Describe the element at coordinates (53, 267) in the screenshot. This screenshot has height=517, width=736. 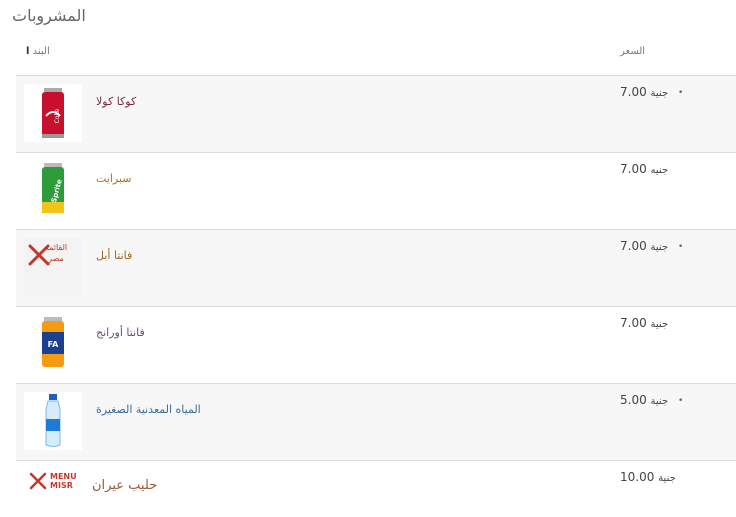
I see `menu-misr-placeholder-icon: القائمة مصر` at that location.